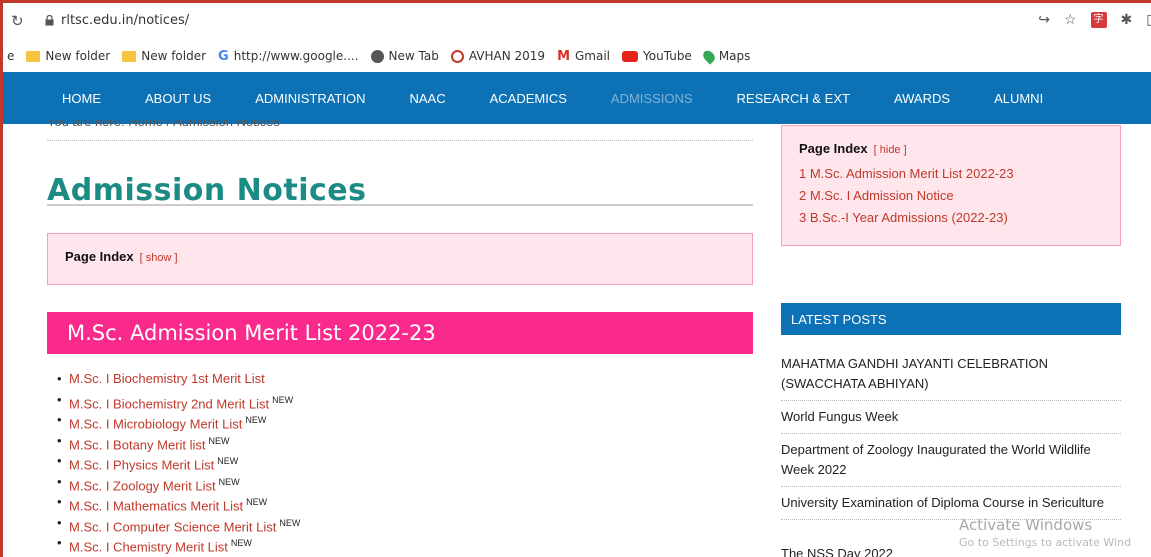 The image size is (1151, 557). I want to click on breadcrumb: You are here: Home / Admission Notices, so click(163, 124).